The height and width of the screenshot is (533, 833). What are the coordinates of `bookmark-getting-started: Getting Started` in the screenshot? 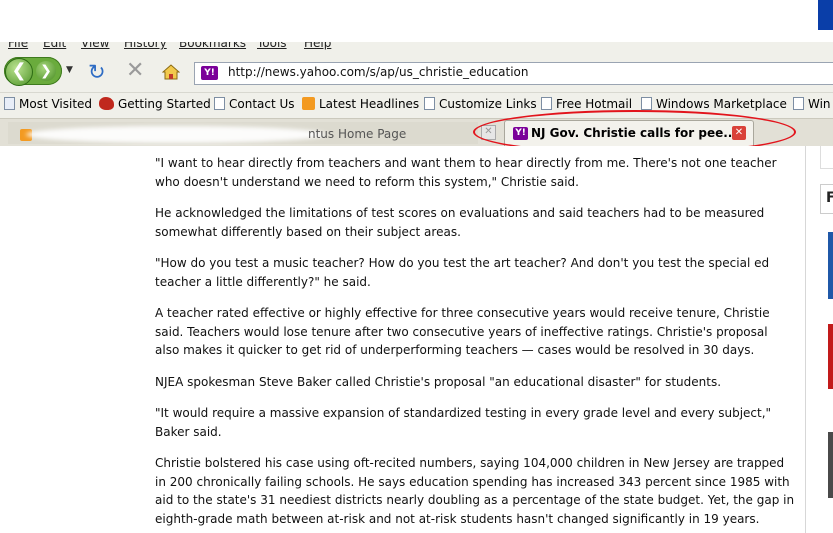 It's located at (155, 104).